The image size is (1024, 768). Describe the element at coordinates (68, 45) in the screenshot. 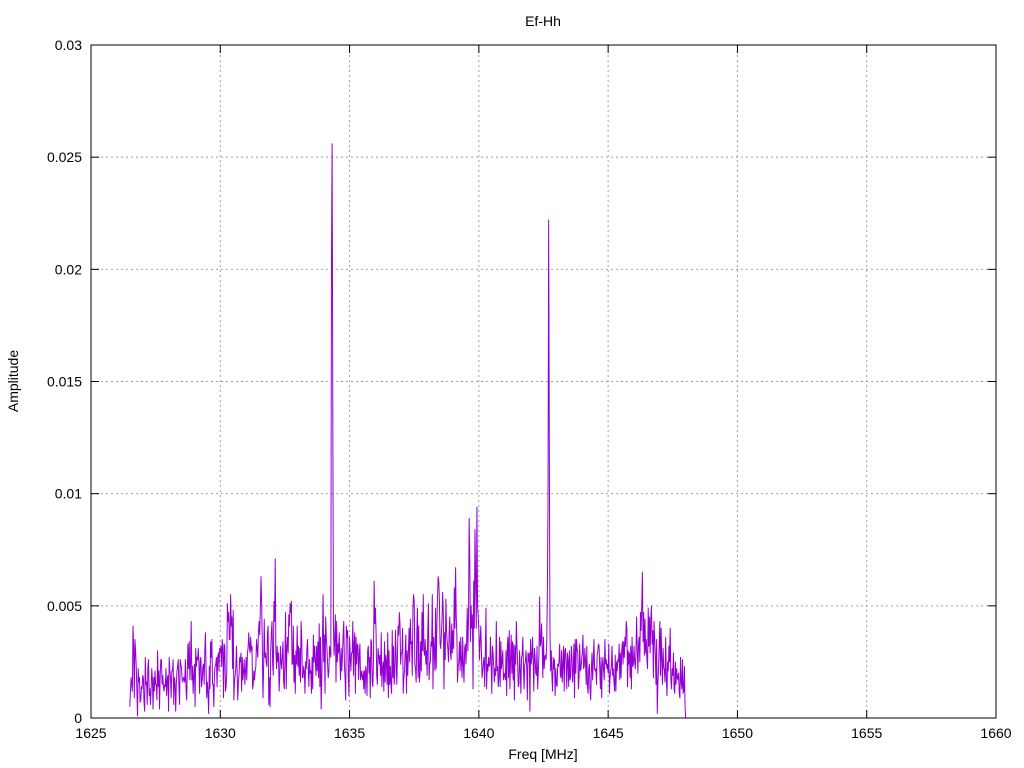

I see `y-tick-label: 0.03` at that location.